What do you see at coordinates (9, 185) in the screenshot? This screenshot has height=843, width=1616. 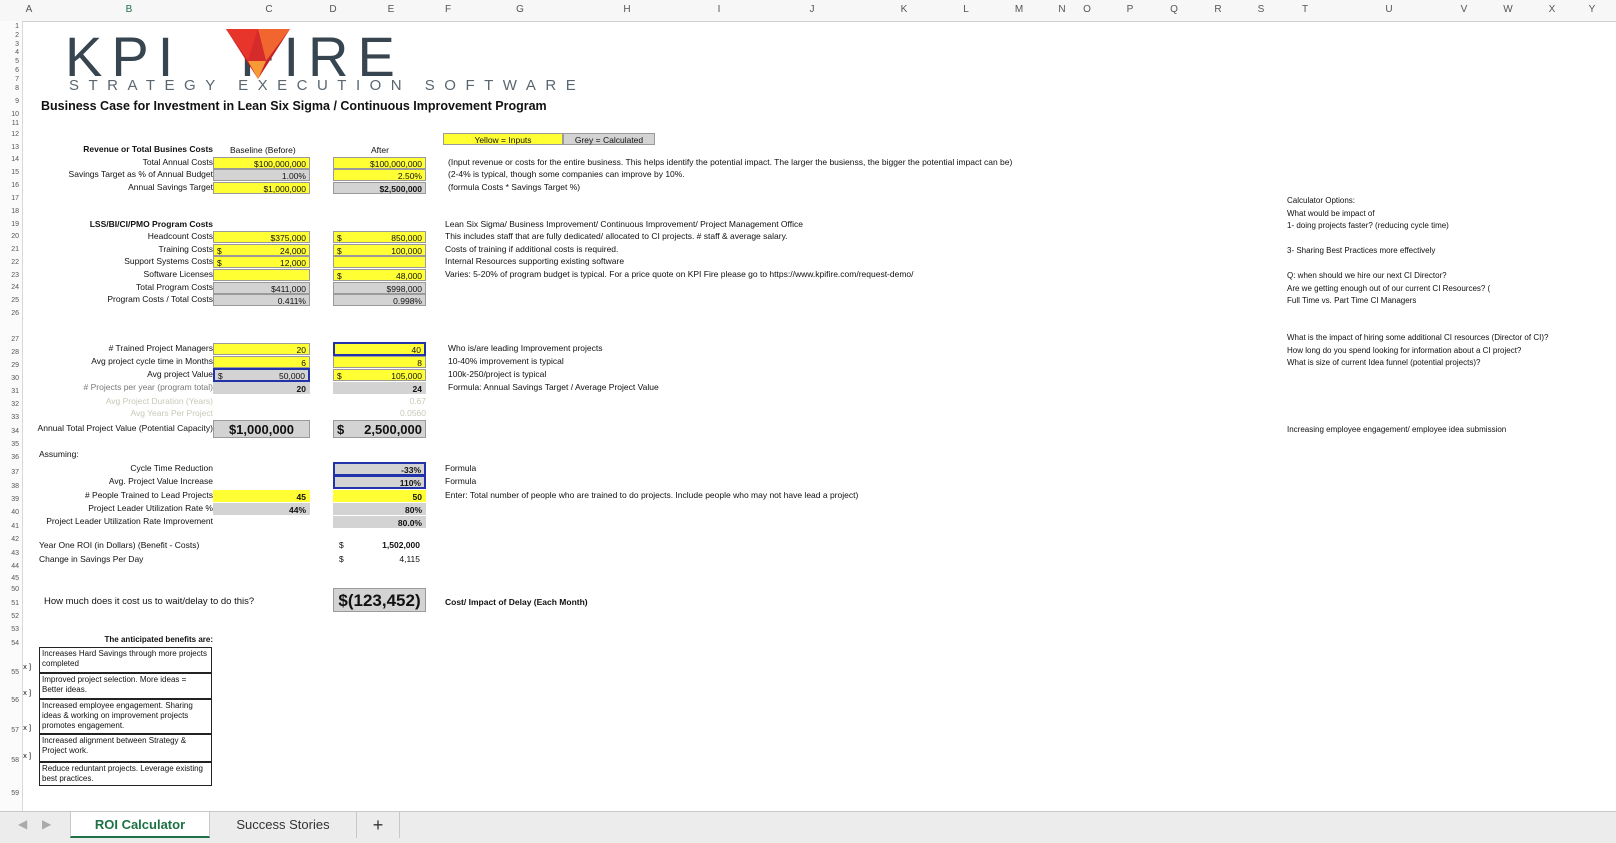 I see `row-header: 16` at bounding box center [9, 185].